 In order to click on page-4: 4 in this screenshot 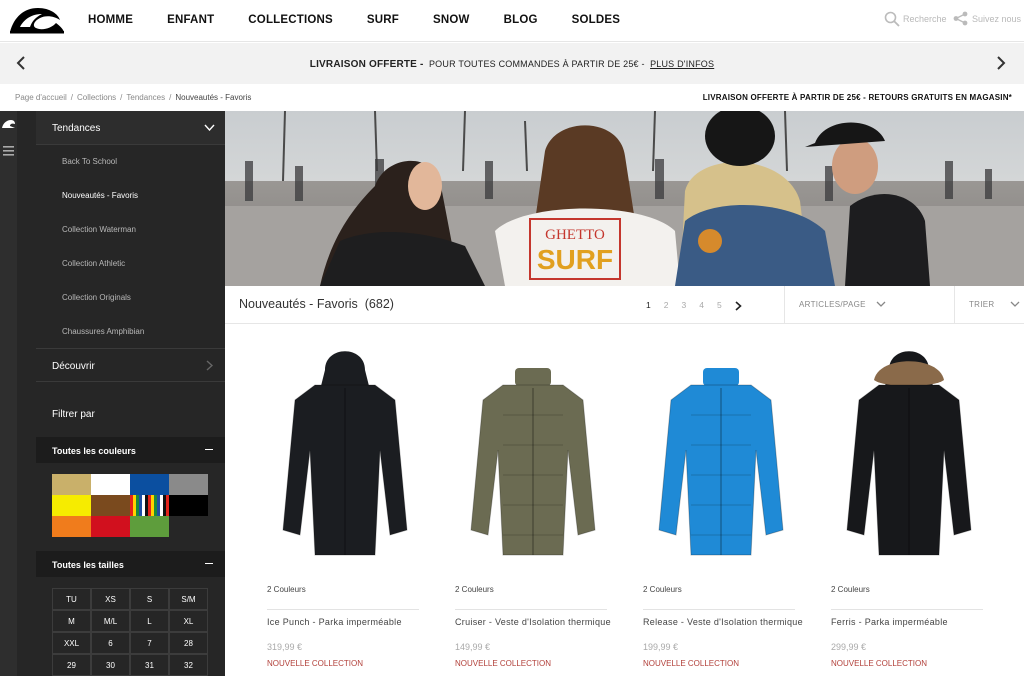, I will do `click(701, 305)`.